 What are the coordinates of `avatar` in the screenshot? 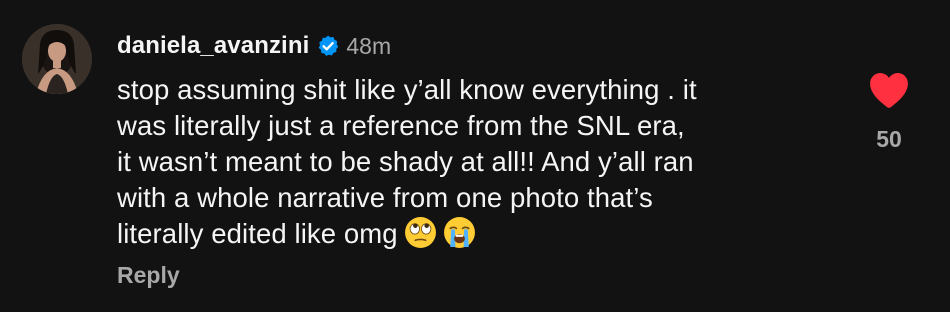 It's located at (57, 59).